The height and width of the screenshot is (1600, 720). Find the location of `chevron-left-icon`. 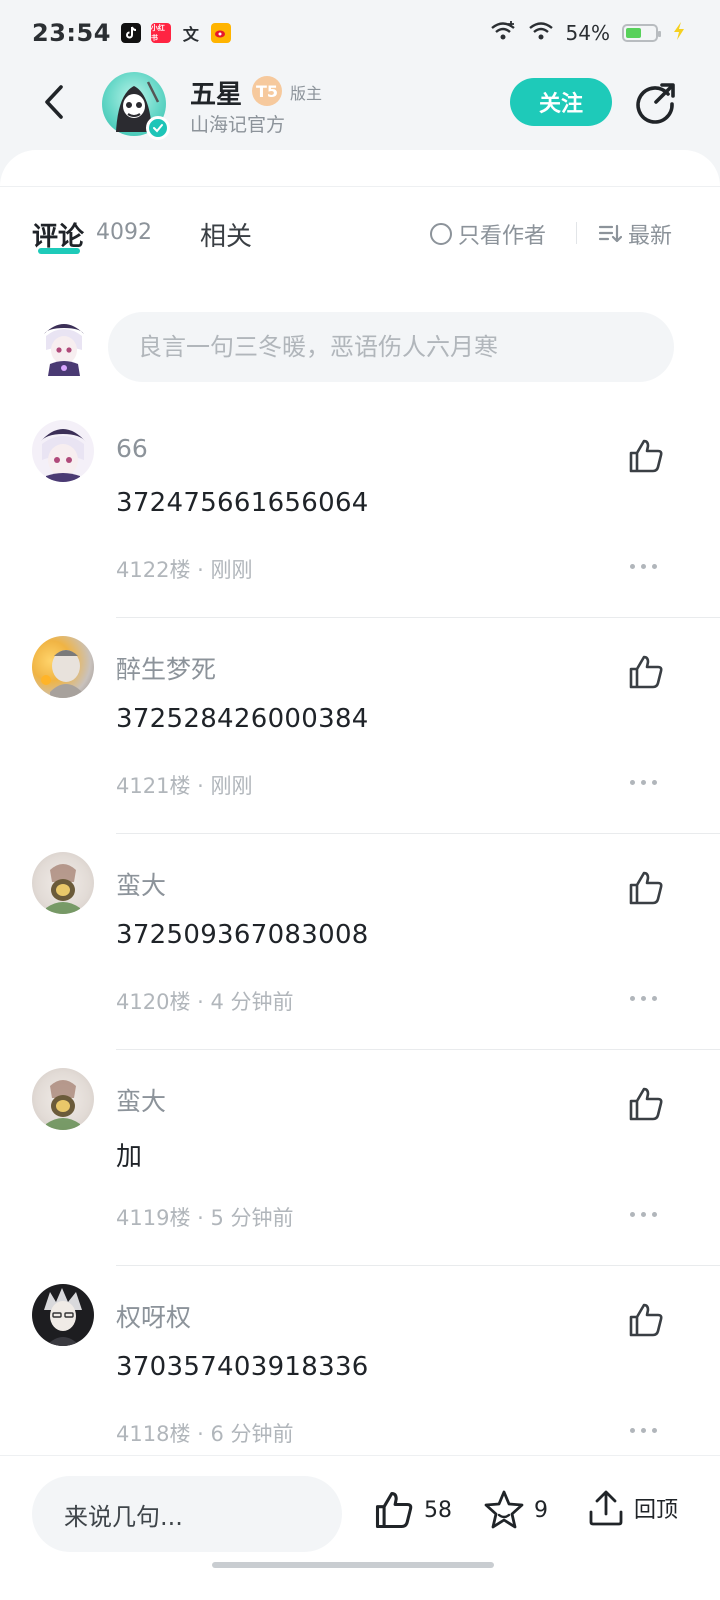

chevron-left-icon is located at coordinates (54, 102).